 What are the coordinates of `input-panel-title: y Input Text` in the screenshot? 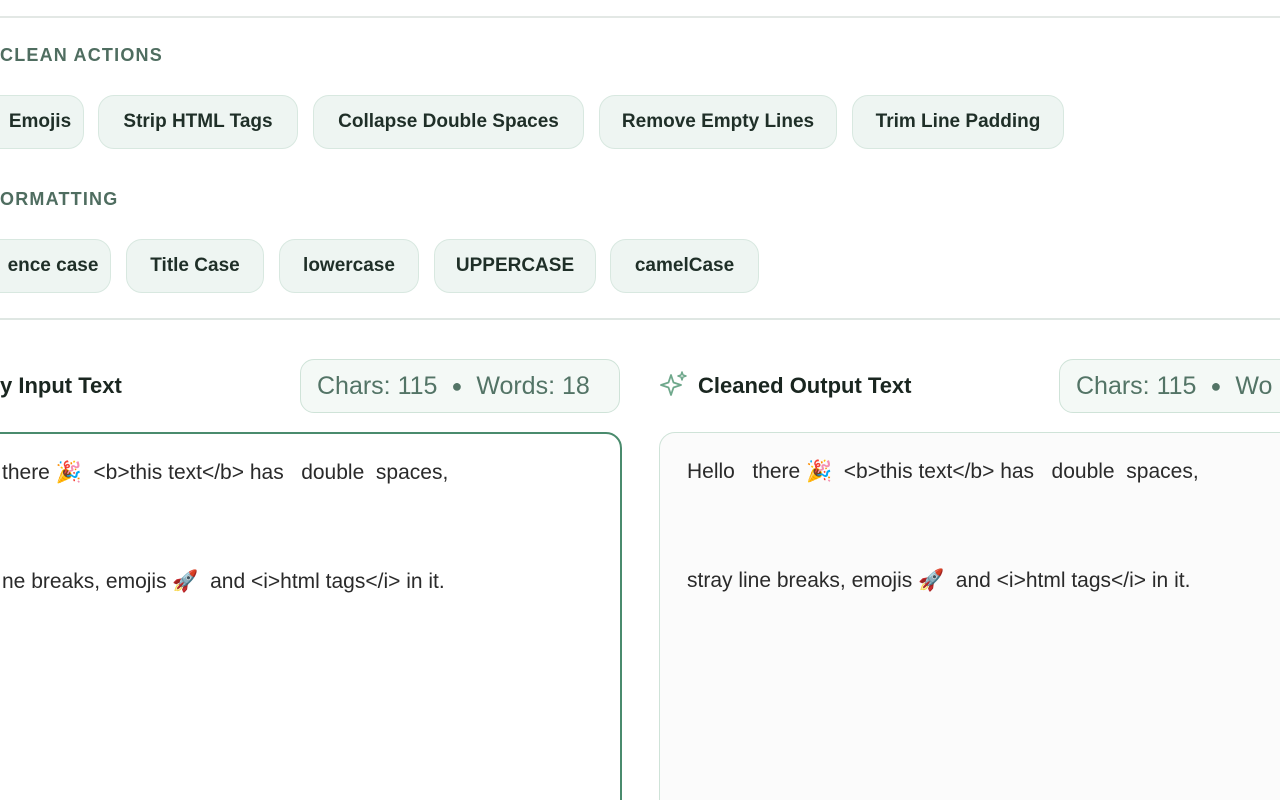 It's located at (61, 385).